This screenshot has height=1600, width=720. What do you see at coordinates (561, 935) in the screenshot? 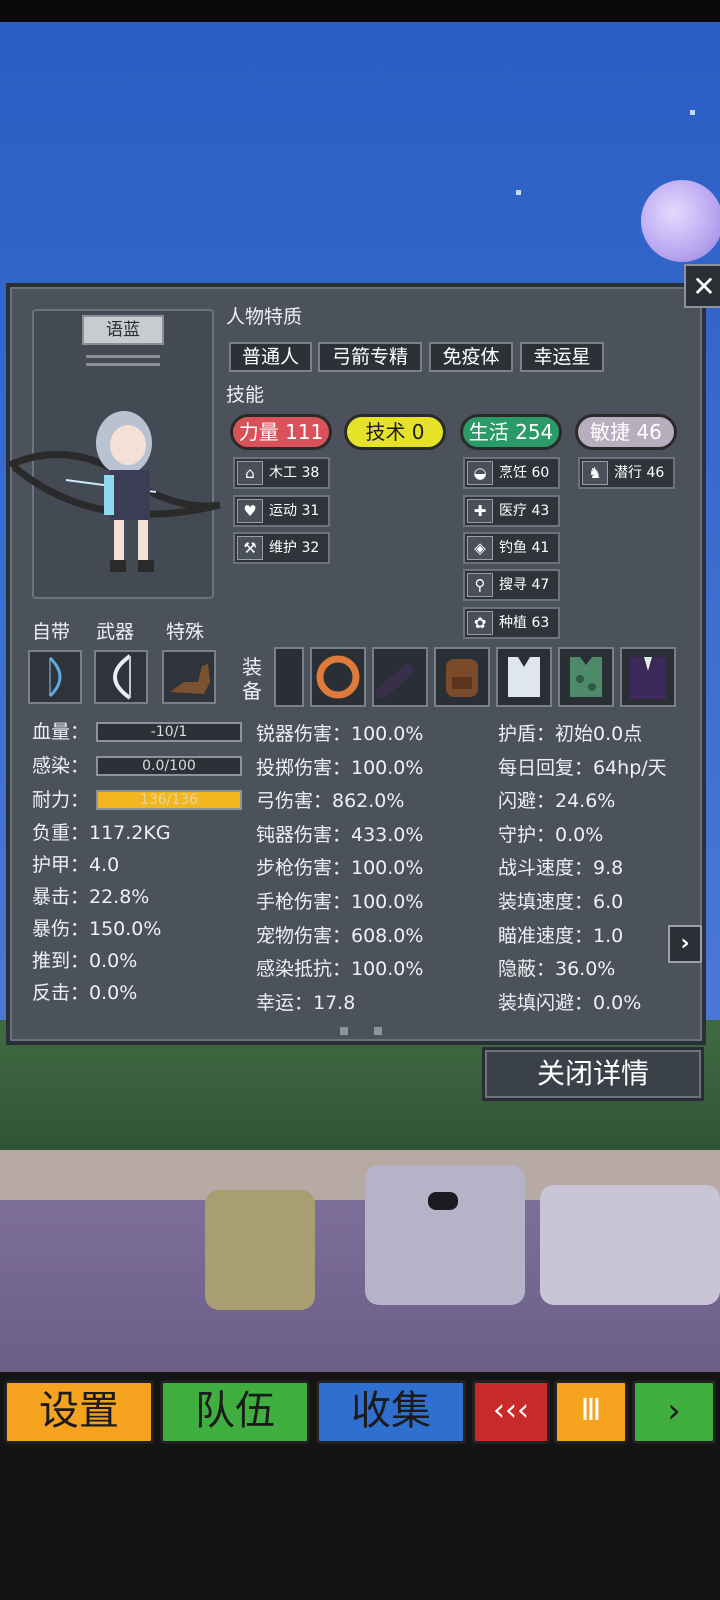
I see `stat-aim-speed: 瞄准速度：1.0` at bounding box center [561, 935].